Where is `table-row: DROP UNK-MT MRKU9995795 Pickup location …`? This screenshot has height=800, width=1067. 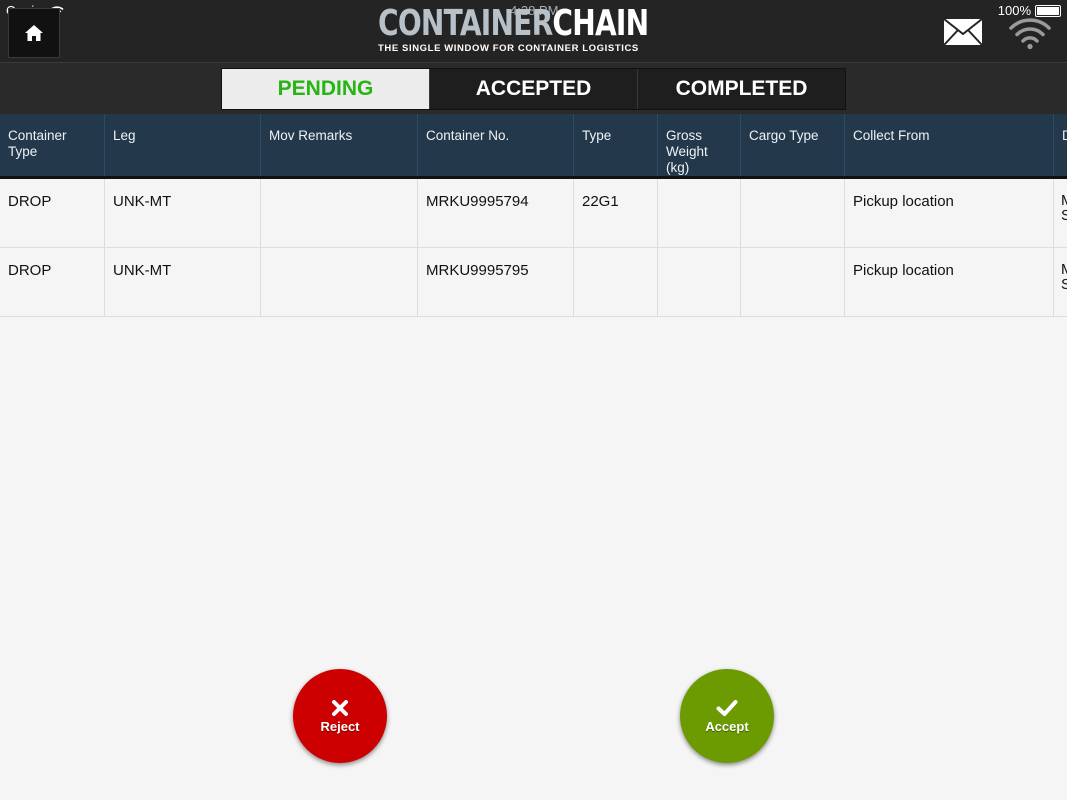
table-row: DROP UNK-MT MRKU9995795 Pickup location … is located at coordinates (533, 282).